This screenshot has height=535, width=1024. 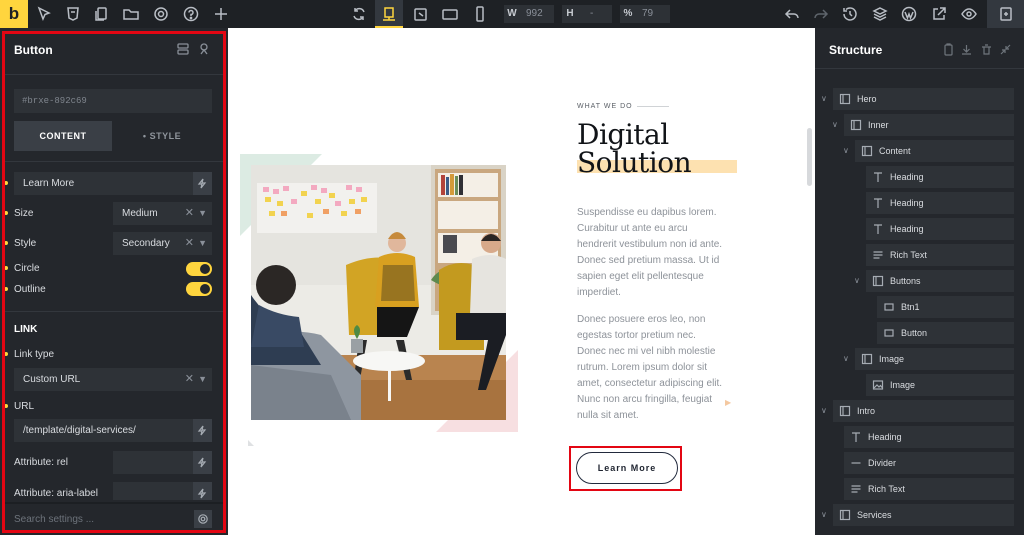 I want to click on folder-icon, so click(x=131, y=14).